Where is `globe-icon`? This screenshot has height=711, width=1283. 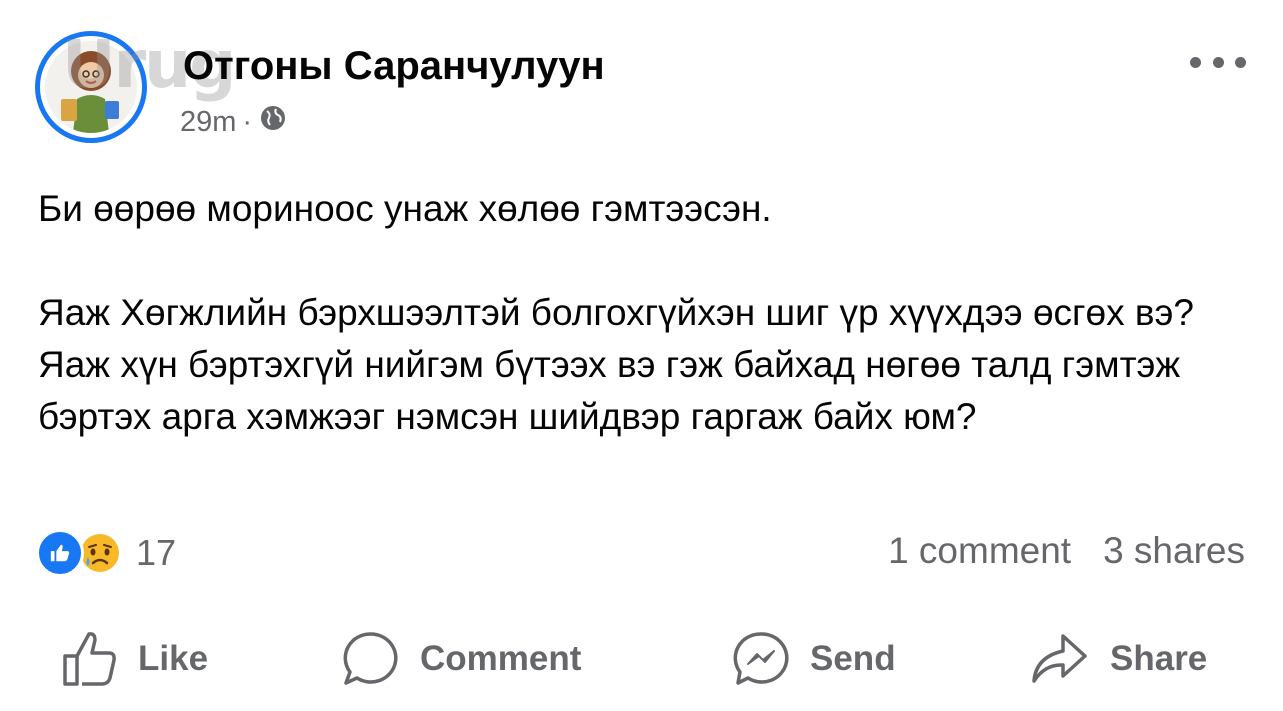
globe-icon is located at coordinates (273, 122).